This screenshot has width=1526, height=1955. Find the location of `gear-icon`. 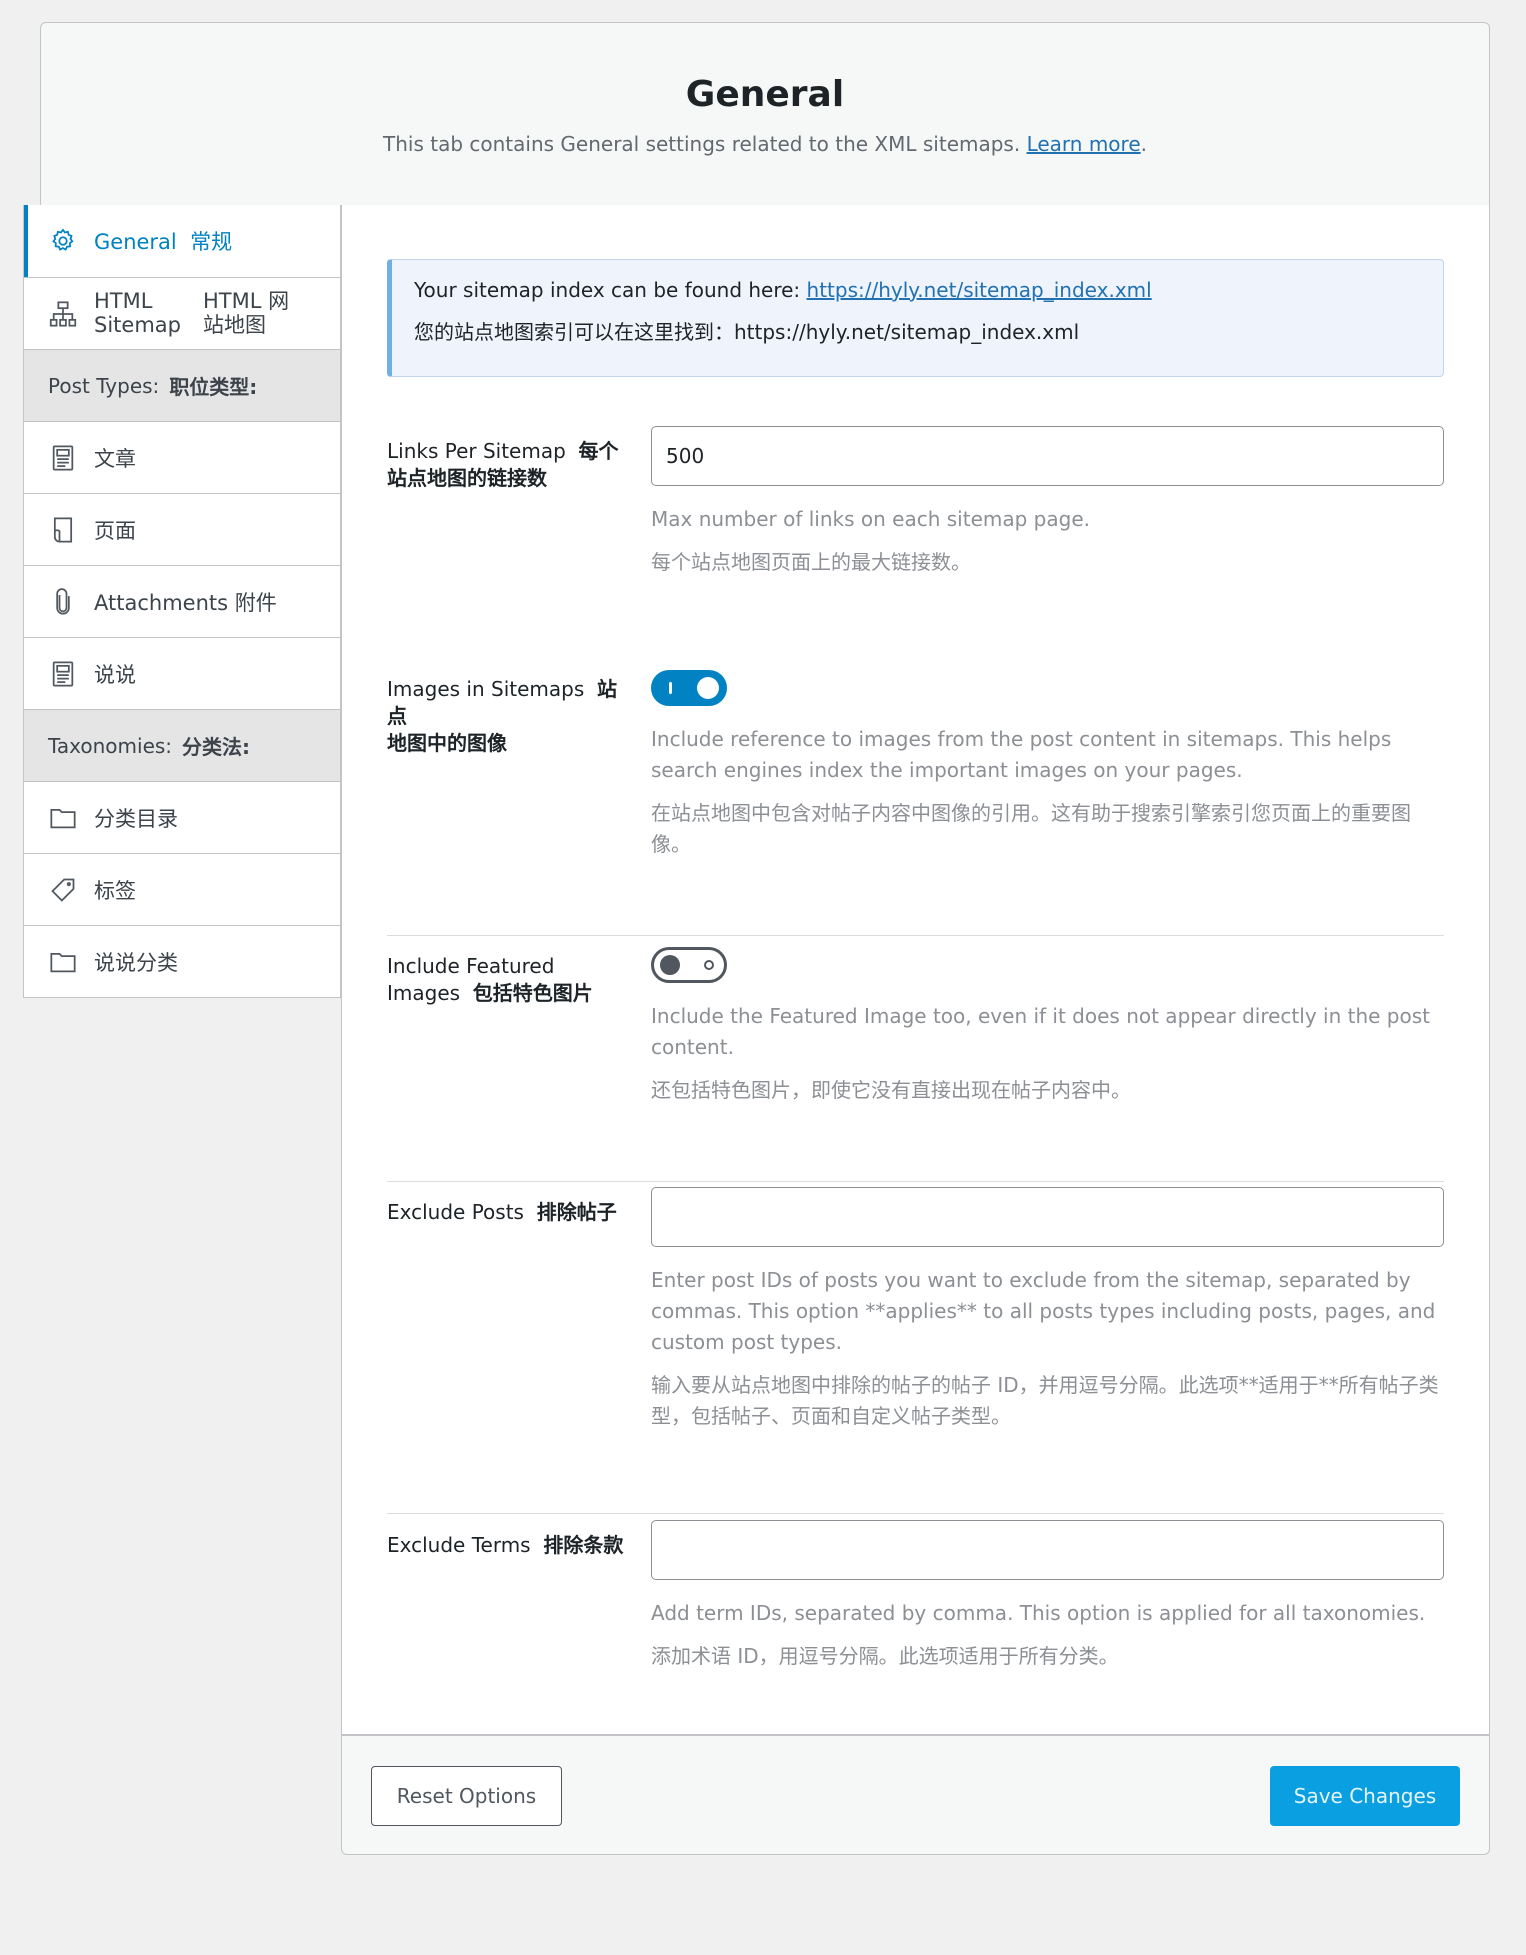

gear-icon is located at coordinates (63, 241).